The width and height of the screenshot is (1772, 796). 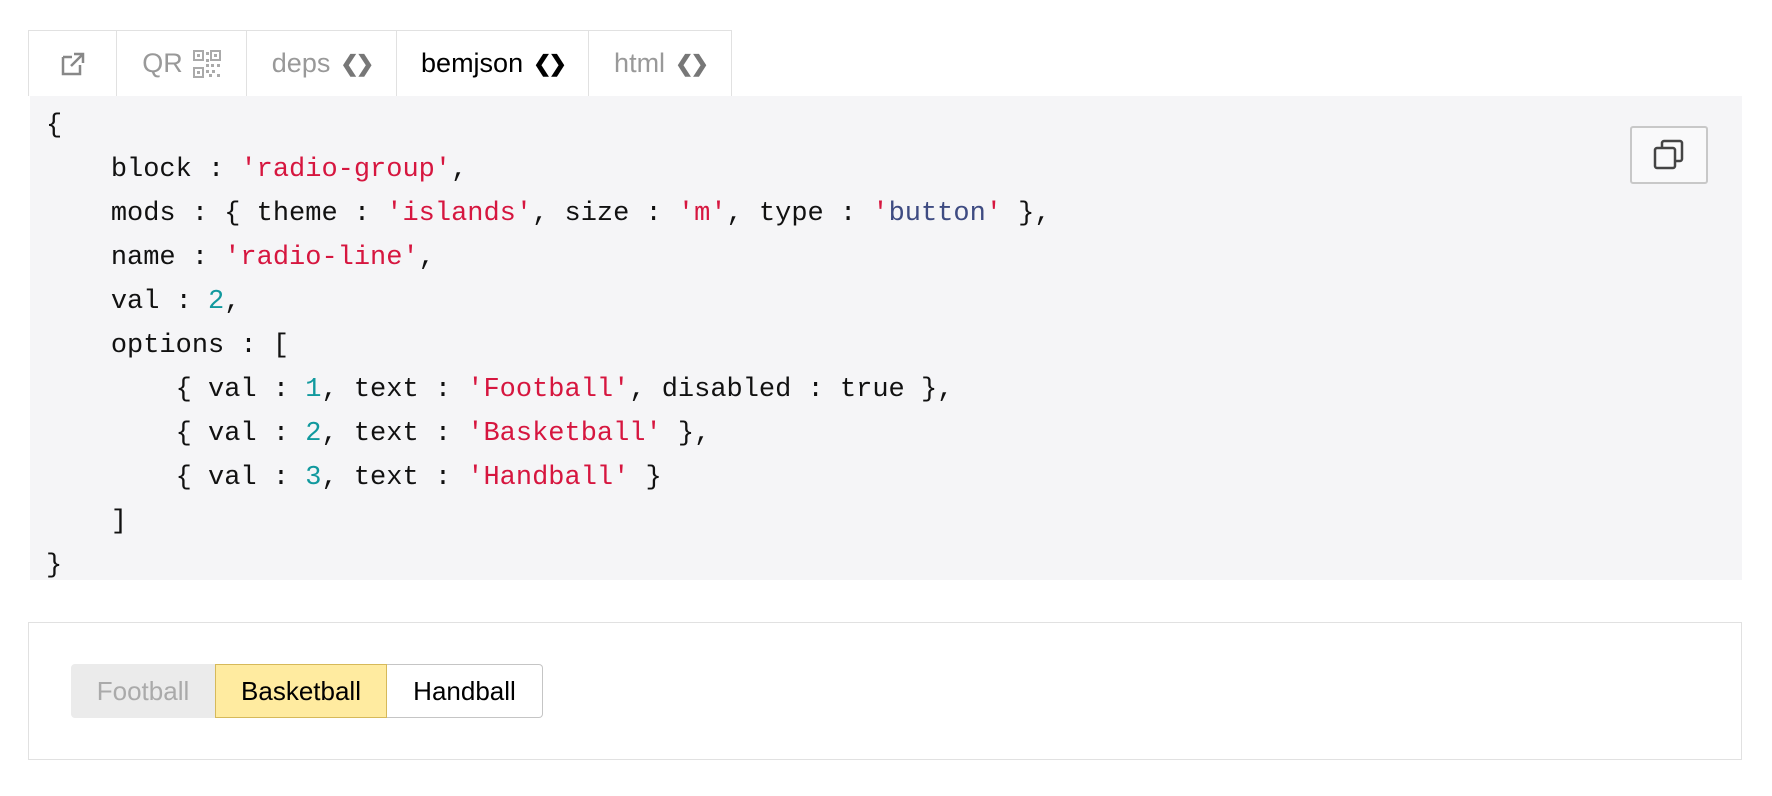 I want to click on tab-deps: deps ❮❯, so click(x=322, y=63).